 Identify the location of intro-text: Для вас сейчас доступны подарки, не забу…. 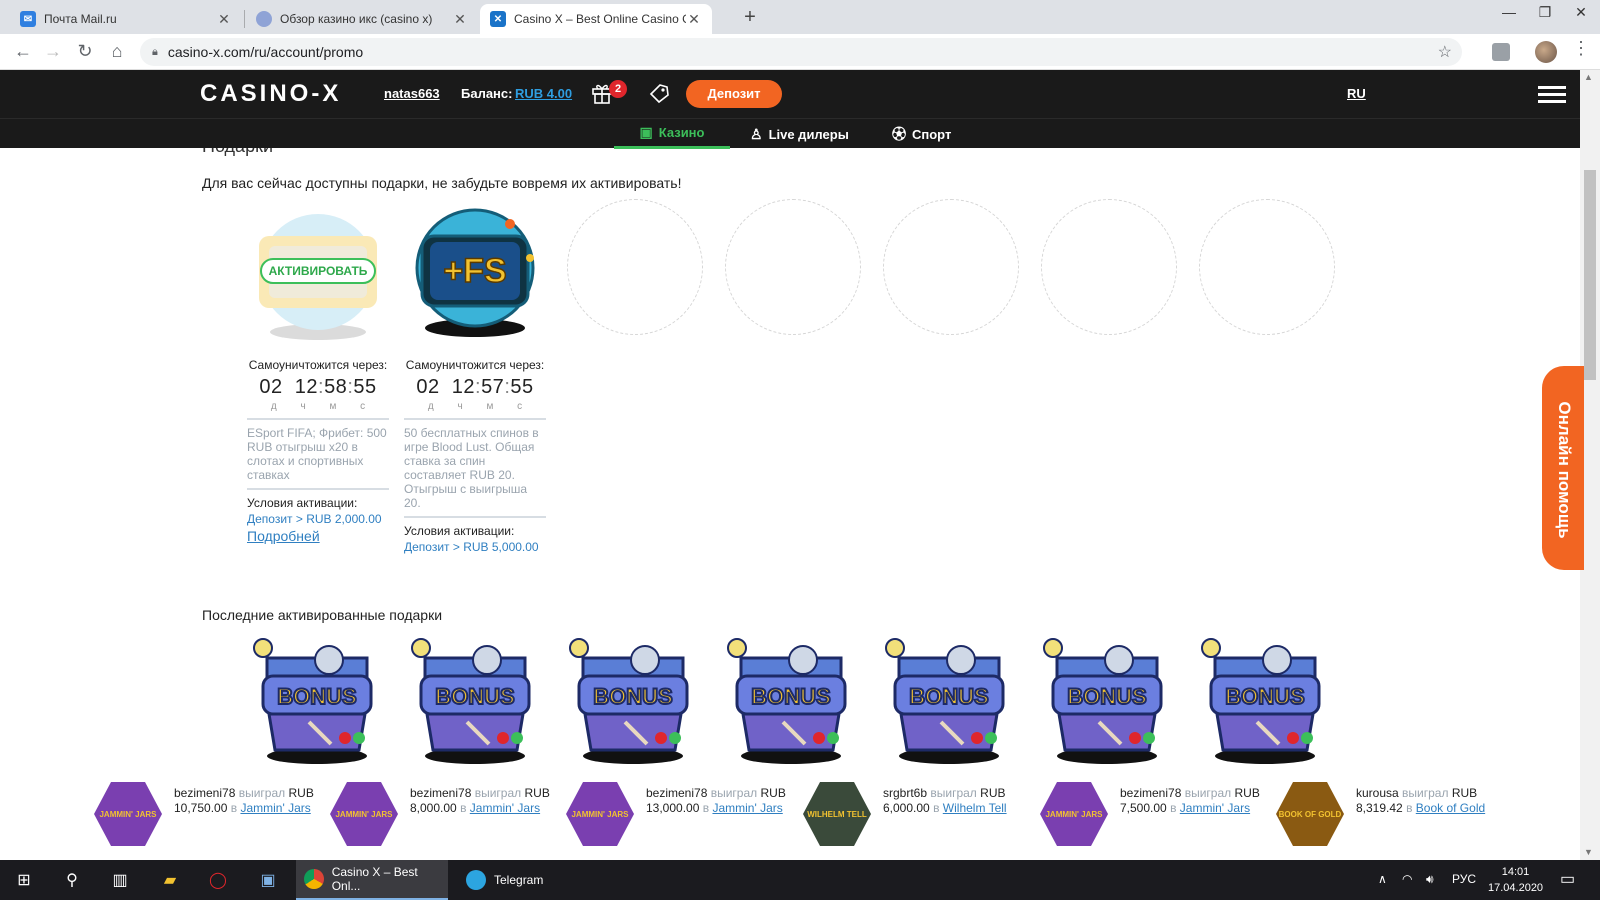
(442, 183).